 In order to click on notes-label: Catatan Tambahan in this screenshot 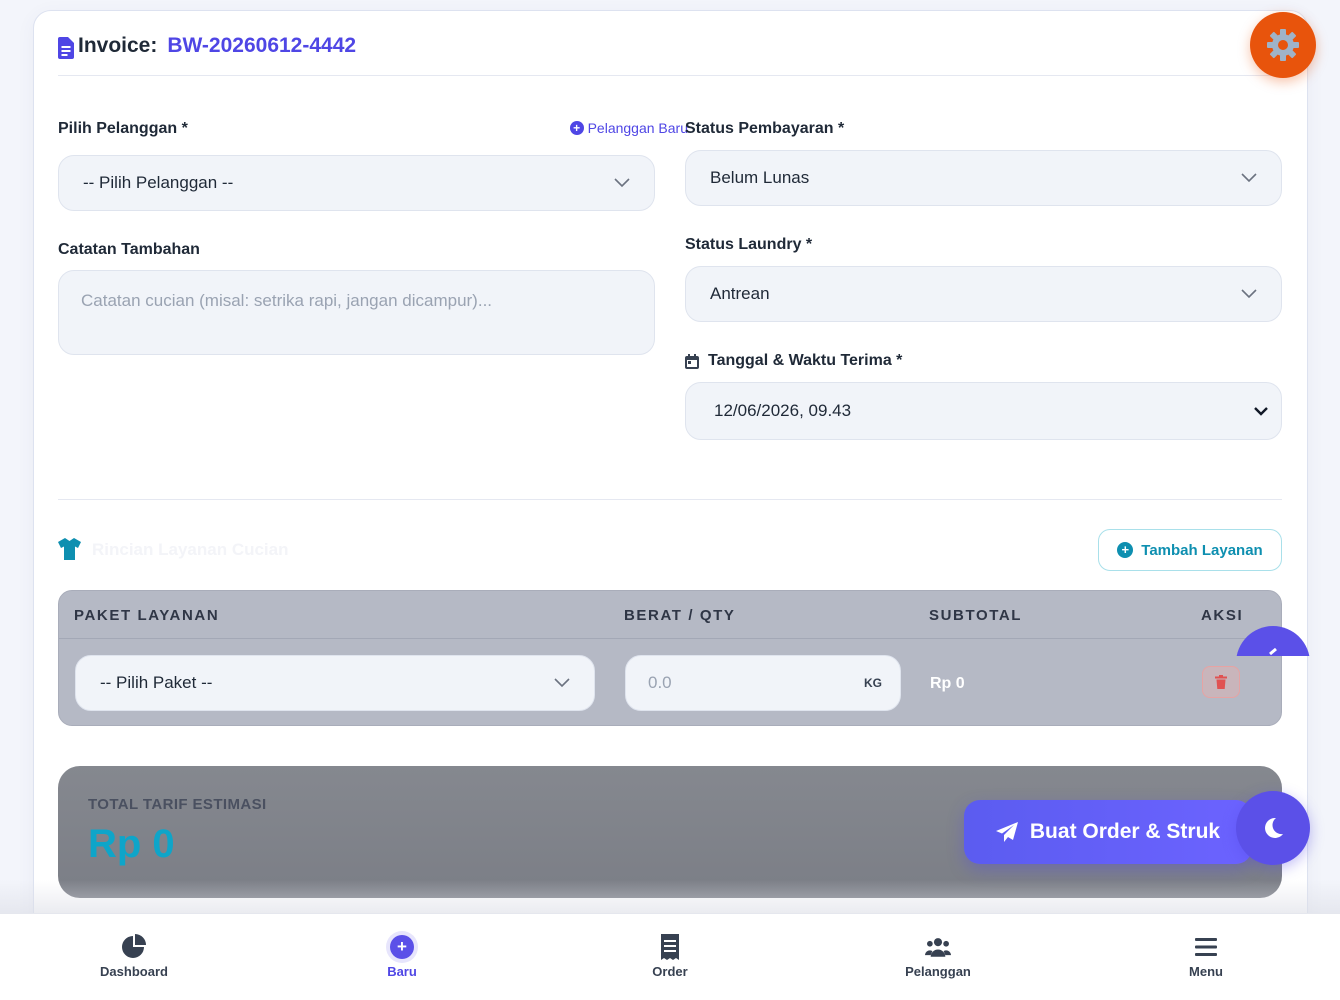, I will do `click(129, 249)`.